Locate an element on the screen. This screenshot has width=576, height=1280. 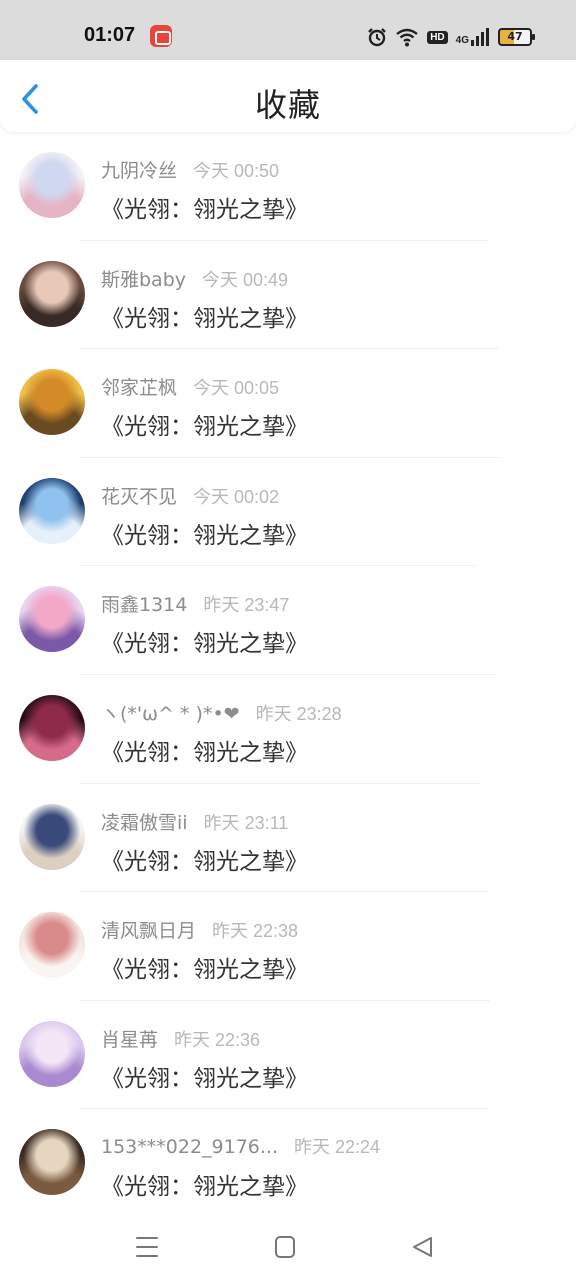
timestamp: 今天 00:02 is located at coordinates (236, 496).